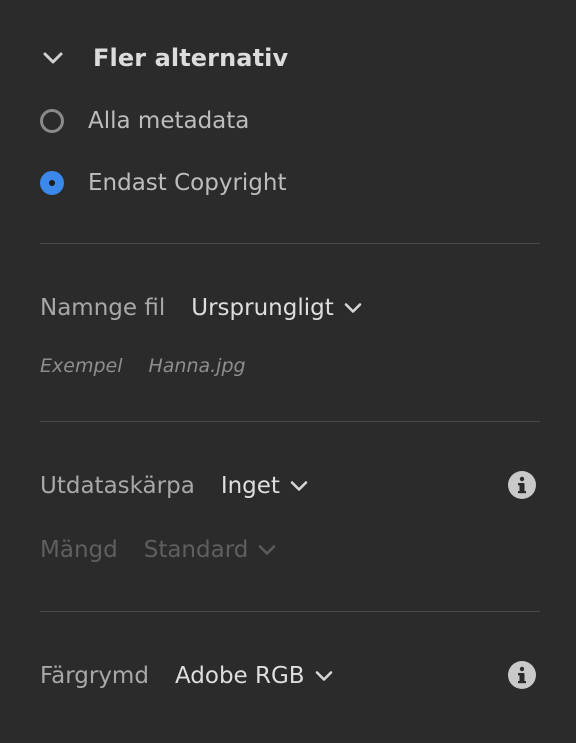 Image resolution: width=576 pixels, height=743 pixels. I want to click on file-naming-label: Namnge fil, so click(103, 308).